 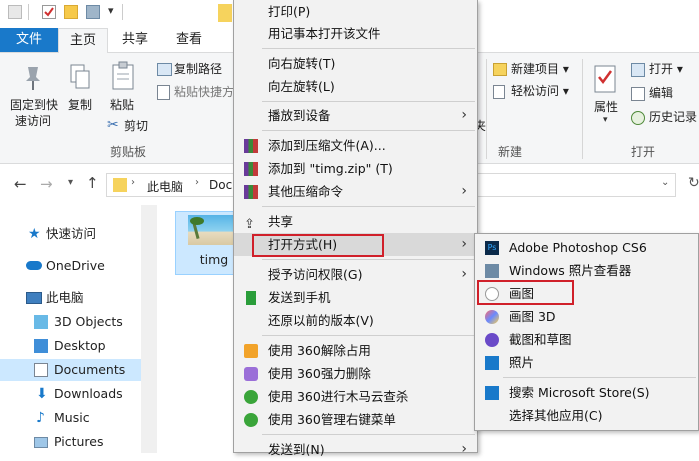 I want to click on breadcrumb-documents: Doc, so click(x=220, y=185).